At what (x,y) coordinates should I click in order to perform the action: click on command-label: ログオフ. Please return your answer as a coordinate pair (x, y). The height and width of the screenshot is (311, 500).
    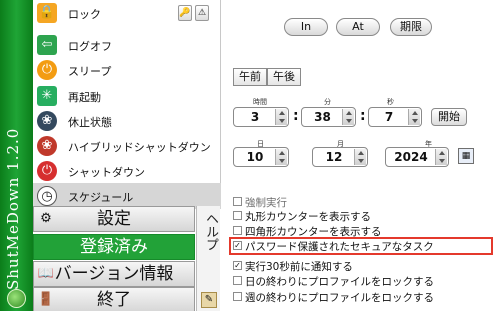
    Looking at the image, I should click on (90, 46).